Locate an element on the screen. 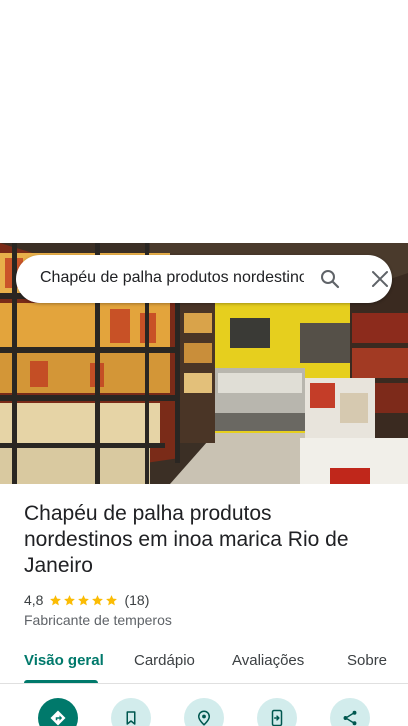 This screenshot has width=408, height=726. share-icon is located at coordinates (350, 718).